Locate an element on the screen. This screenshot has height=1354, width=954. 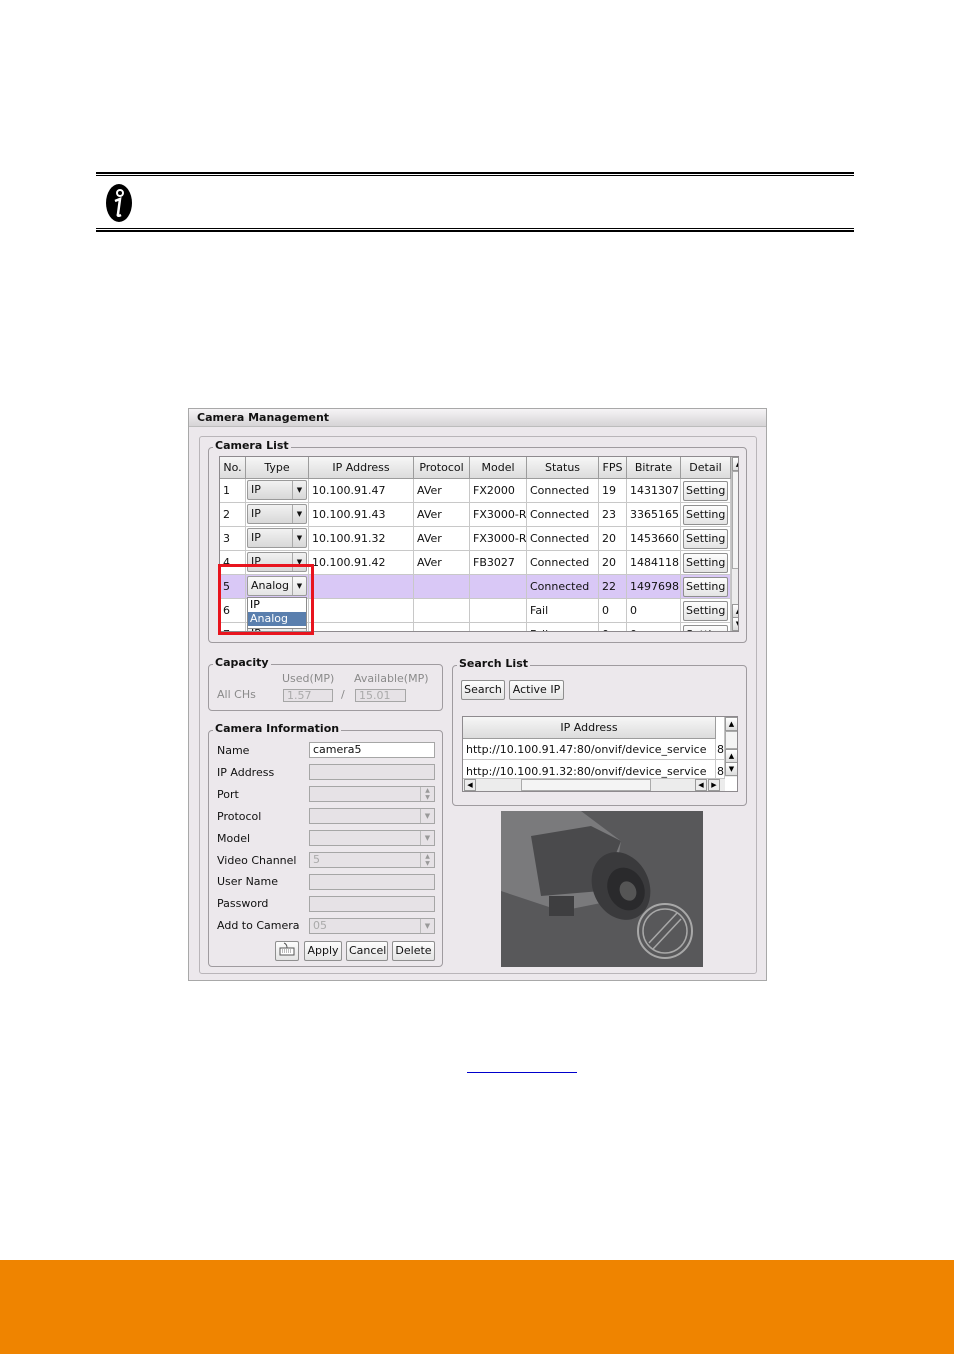
fps-cell: 23 is located at coordinates (613, 515).